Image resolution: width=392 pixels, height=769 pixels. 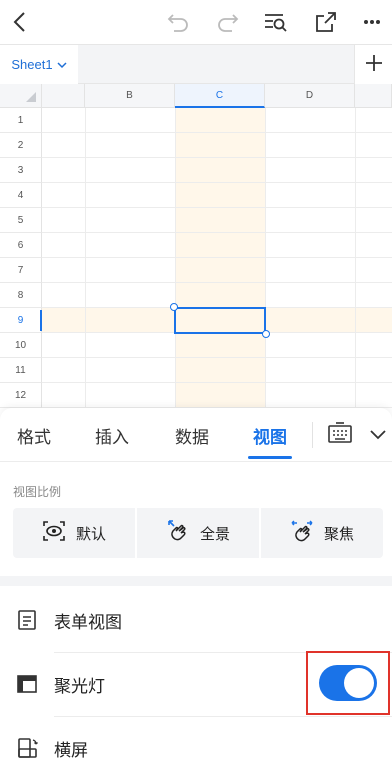 What do you see at coordinates (220, 96) in the screenshot?
I see `column-header-c: C` at bounding box center [220, 96].